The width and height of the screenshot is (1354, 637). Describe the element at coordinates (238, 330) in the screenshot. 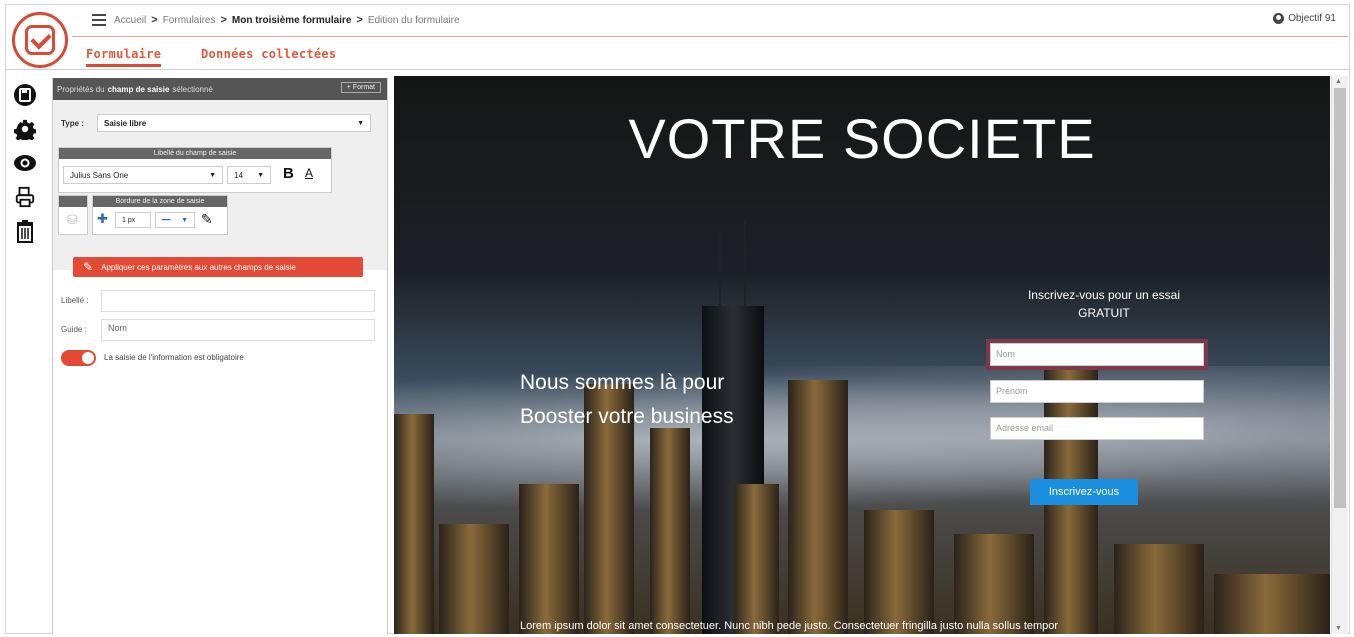

I see `guide-input: Nom` at that location.